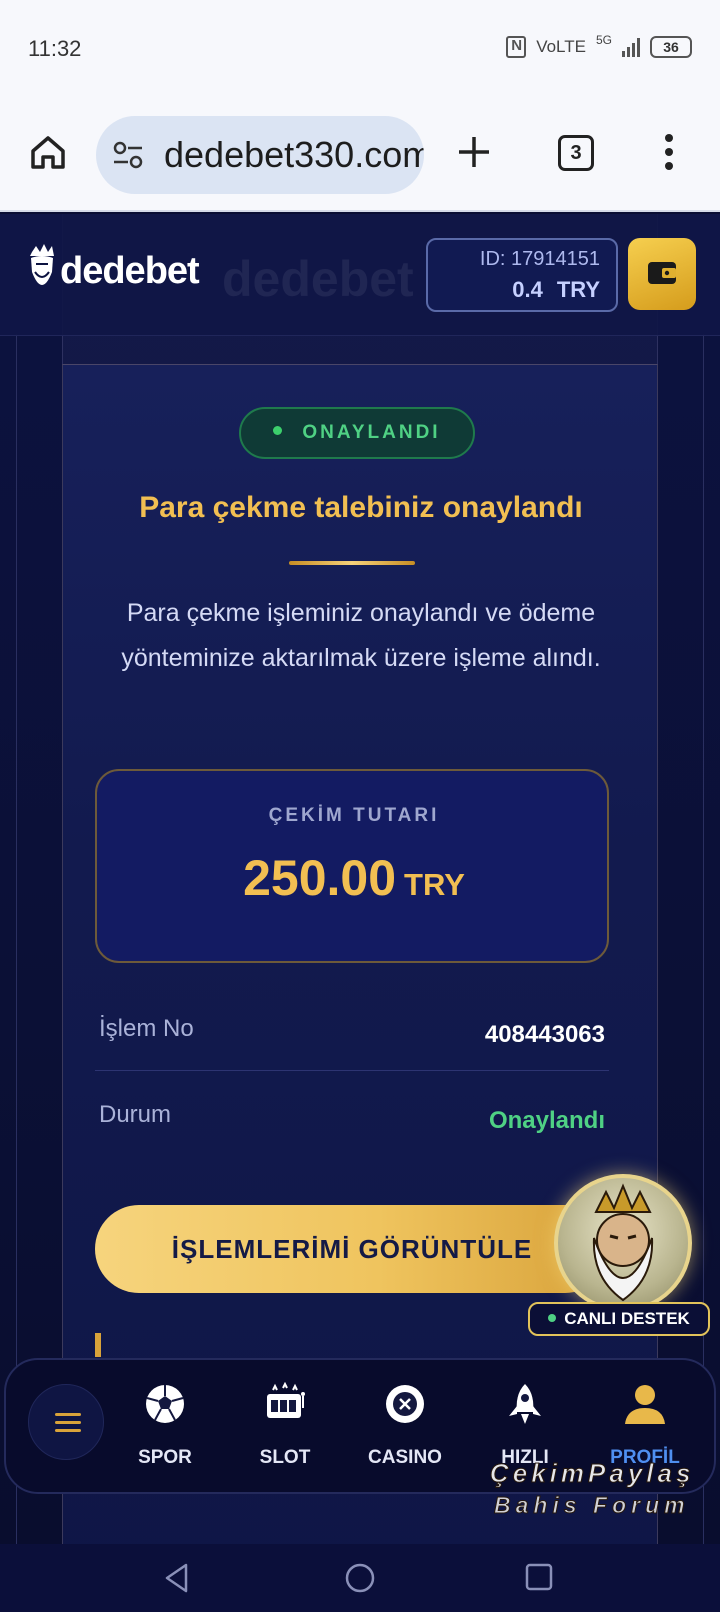 This screenshot has height=1612, width=720. I want to click on amount-value: 250.00 TRY, so click(354, 878).